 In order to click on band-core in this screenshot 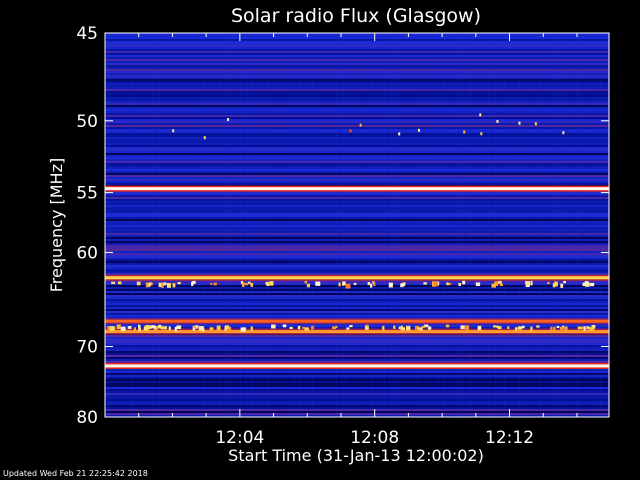, I will do `click(357, 332)`.